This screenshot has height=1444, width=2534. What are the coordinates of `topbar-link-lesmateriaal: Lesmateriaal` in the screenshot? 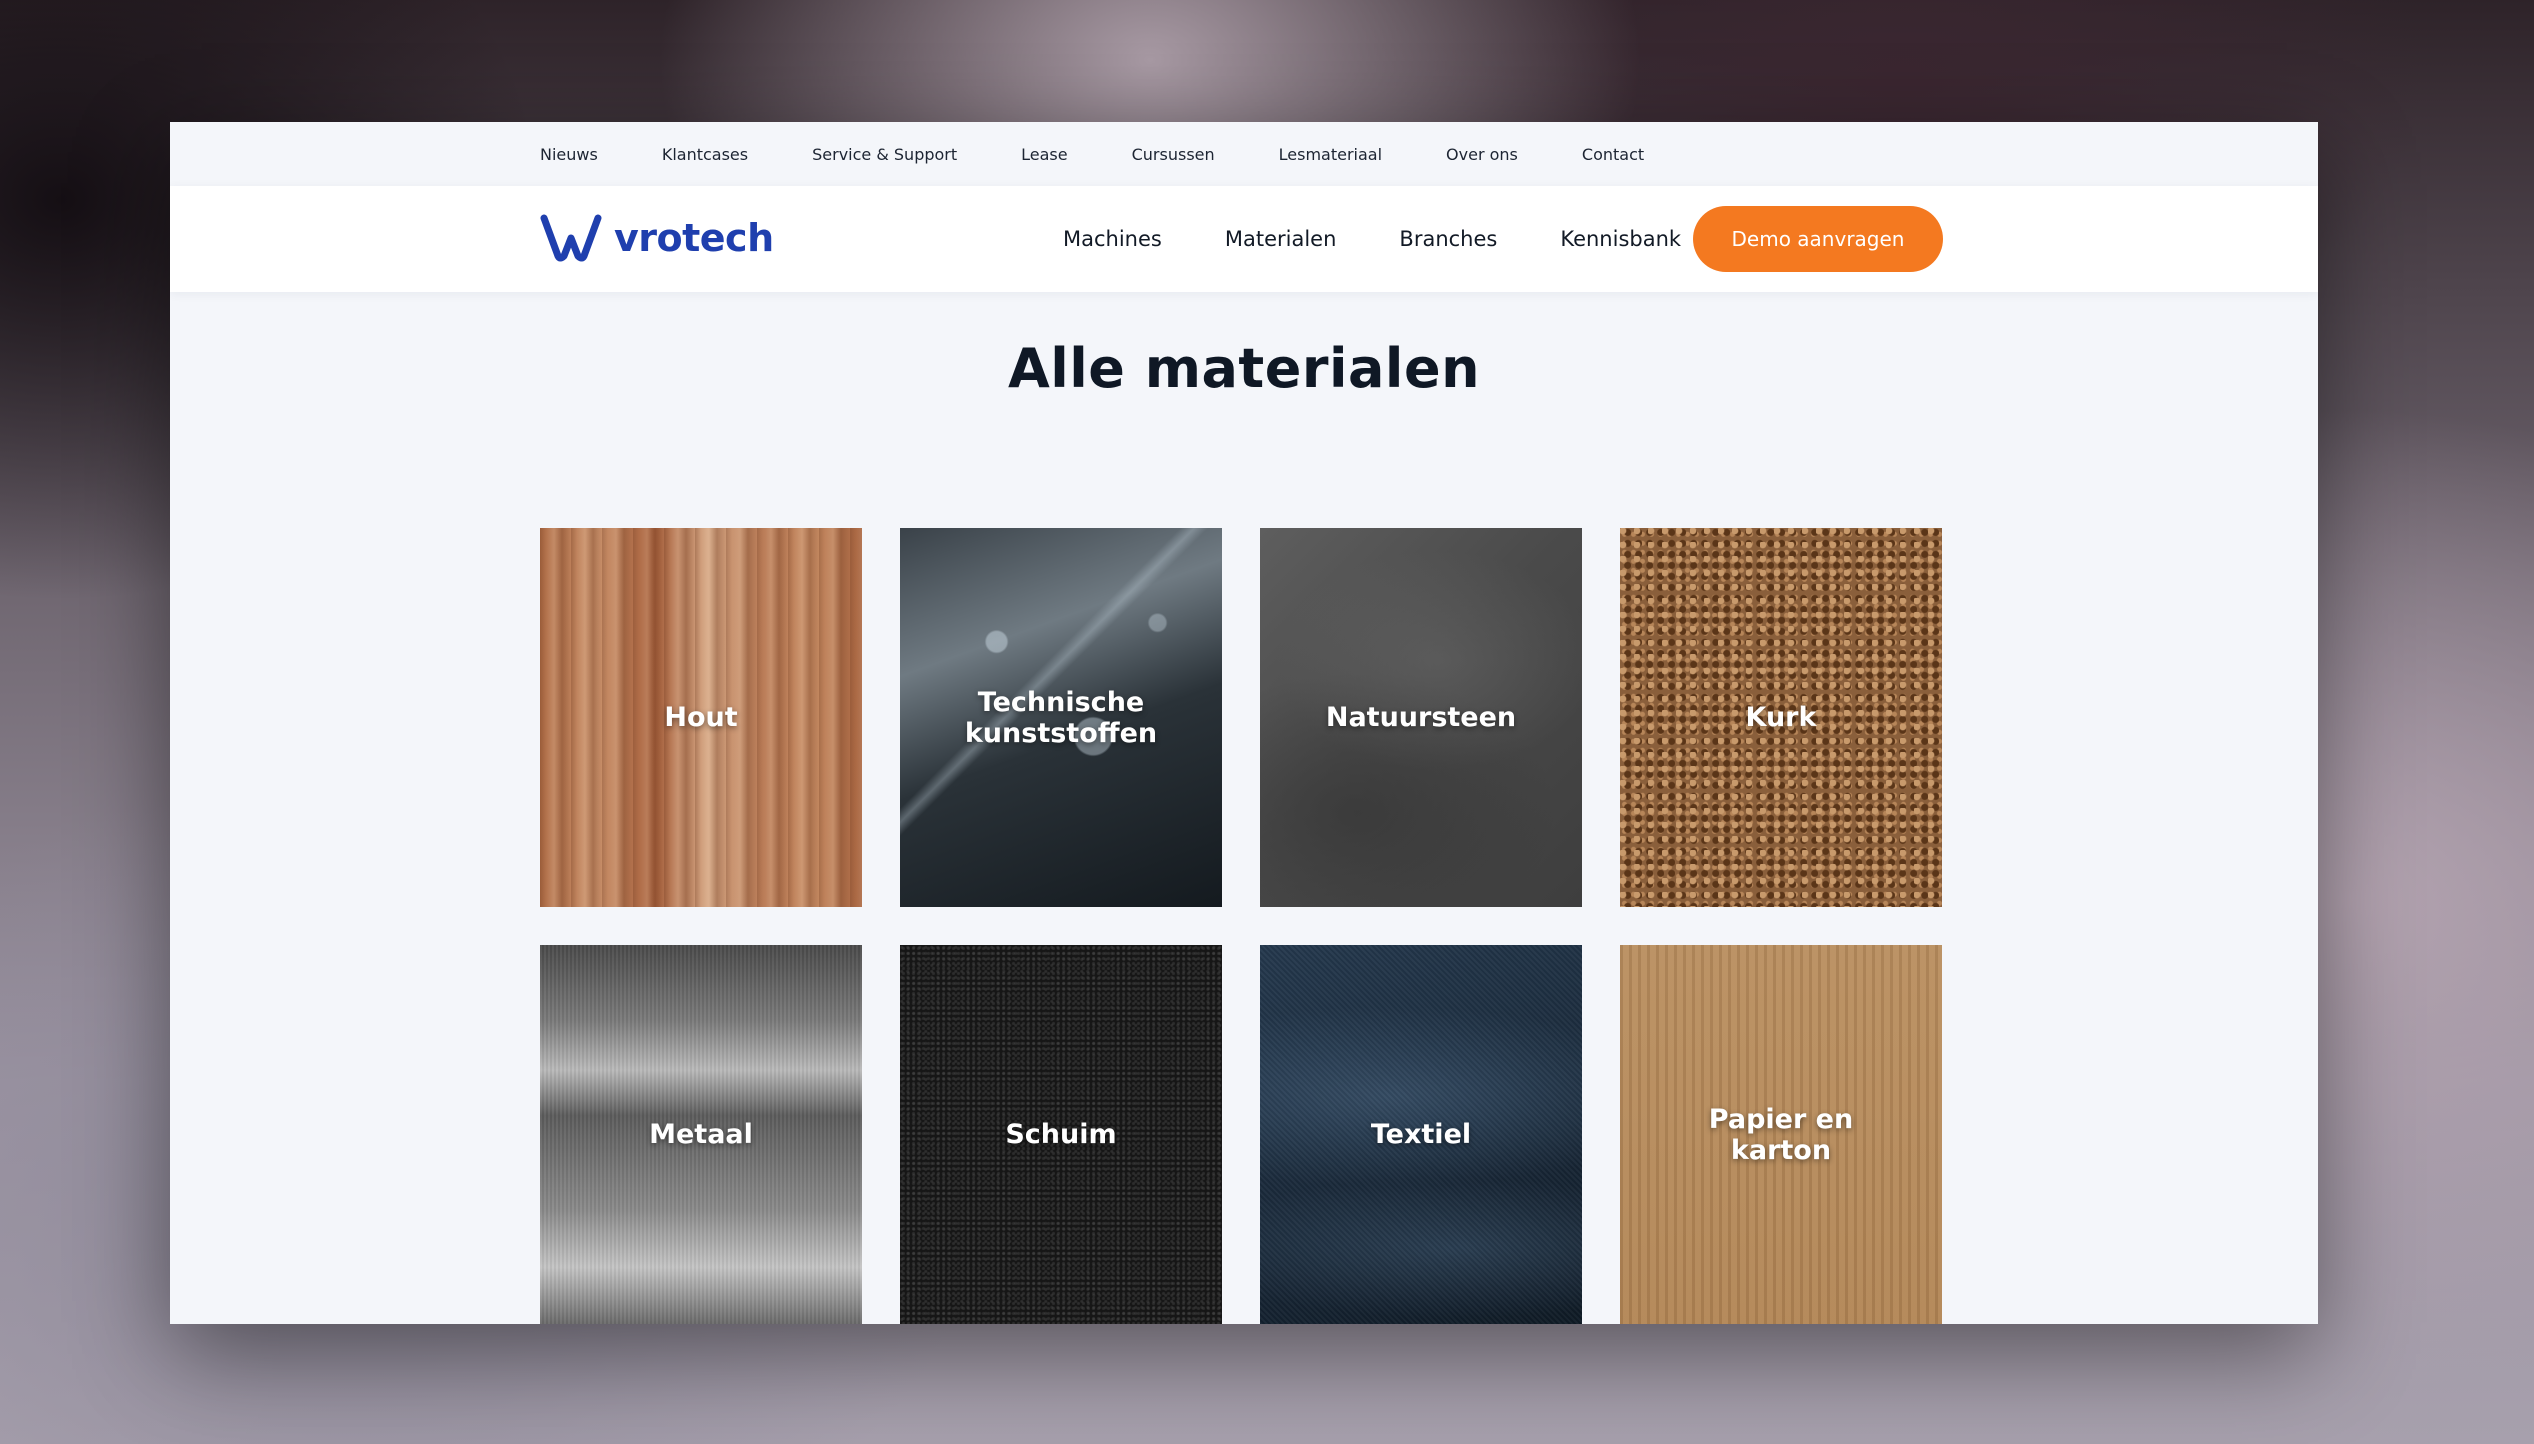 It's located at (1330, 154).